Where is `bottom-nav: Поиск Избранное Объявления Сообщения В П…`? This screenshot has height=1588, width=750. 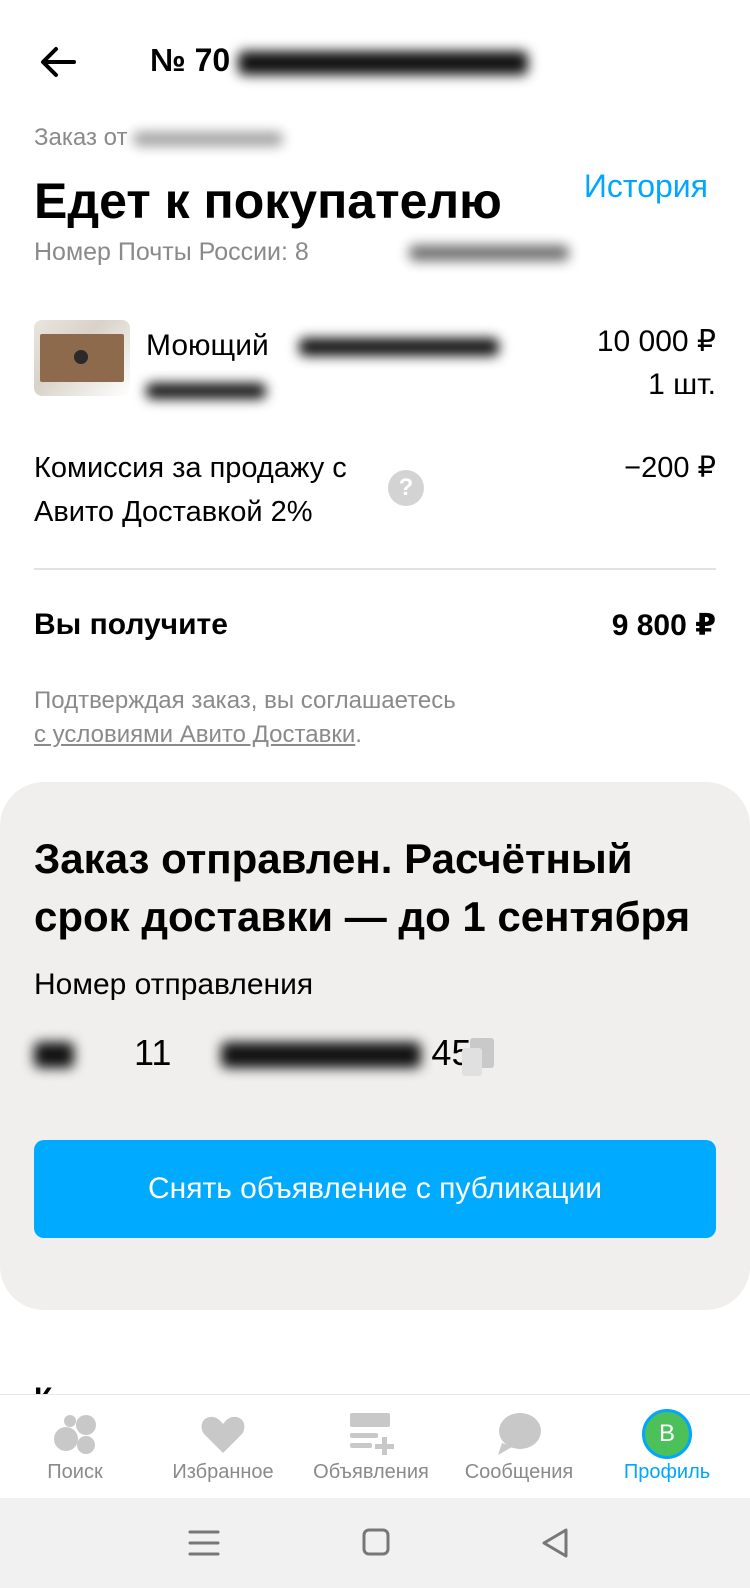
bottom-nav: Поиск Избранное Объявления Сообщения В П… is located at coordinates (375, 1446).